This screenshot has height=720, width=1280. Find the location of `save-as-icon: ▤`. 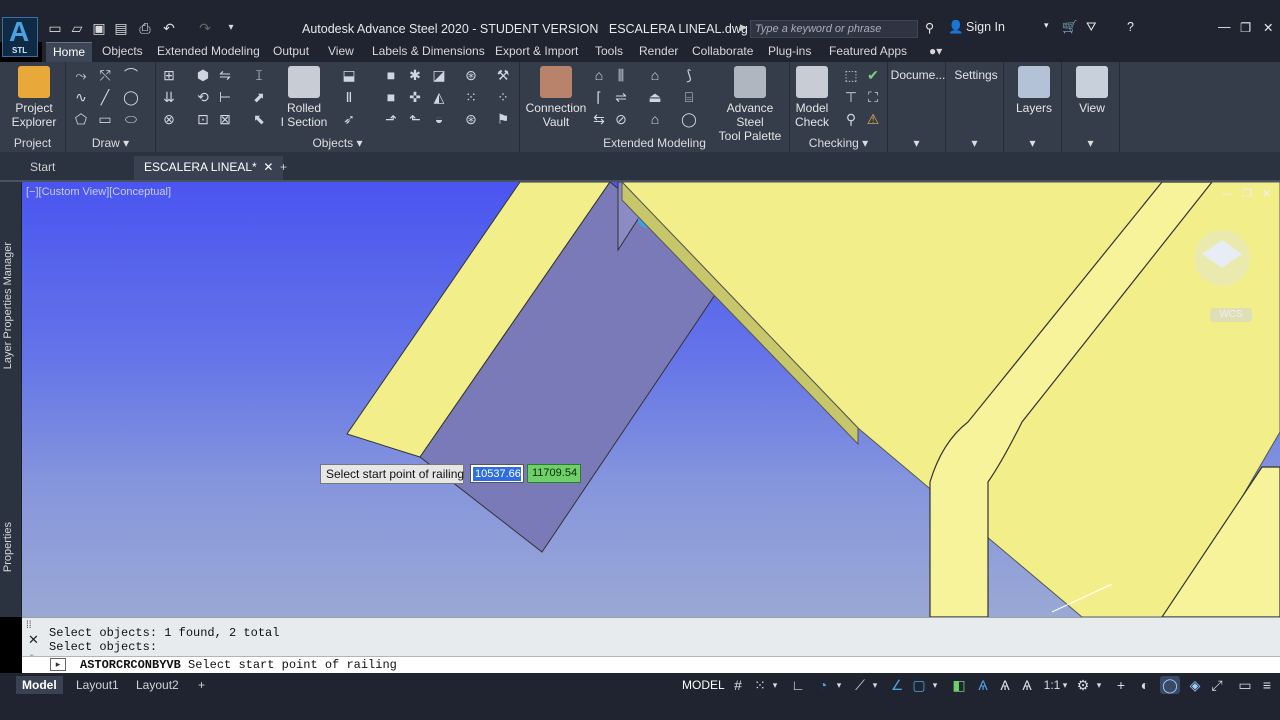

save-as-icon: ▤ is located at coordinates (121, 28).